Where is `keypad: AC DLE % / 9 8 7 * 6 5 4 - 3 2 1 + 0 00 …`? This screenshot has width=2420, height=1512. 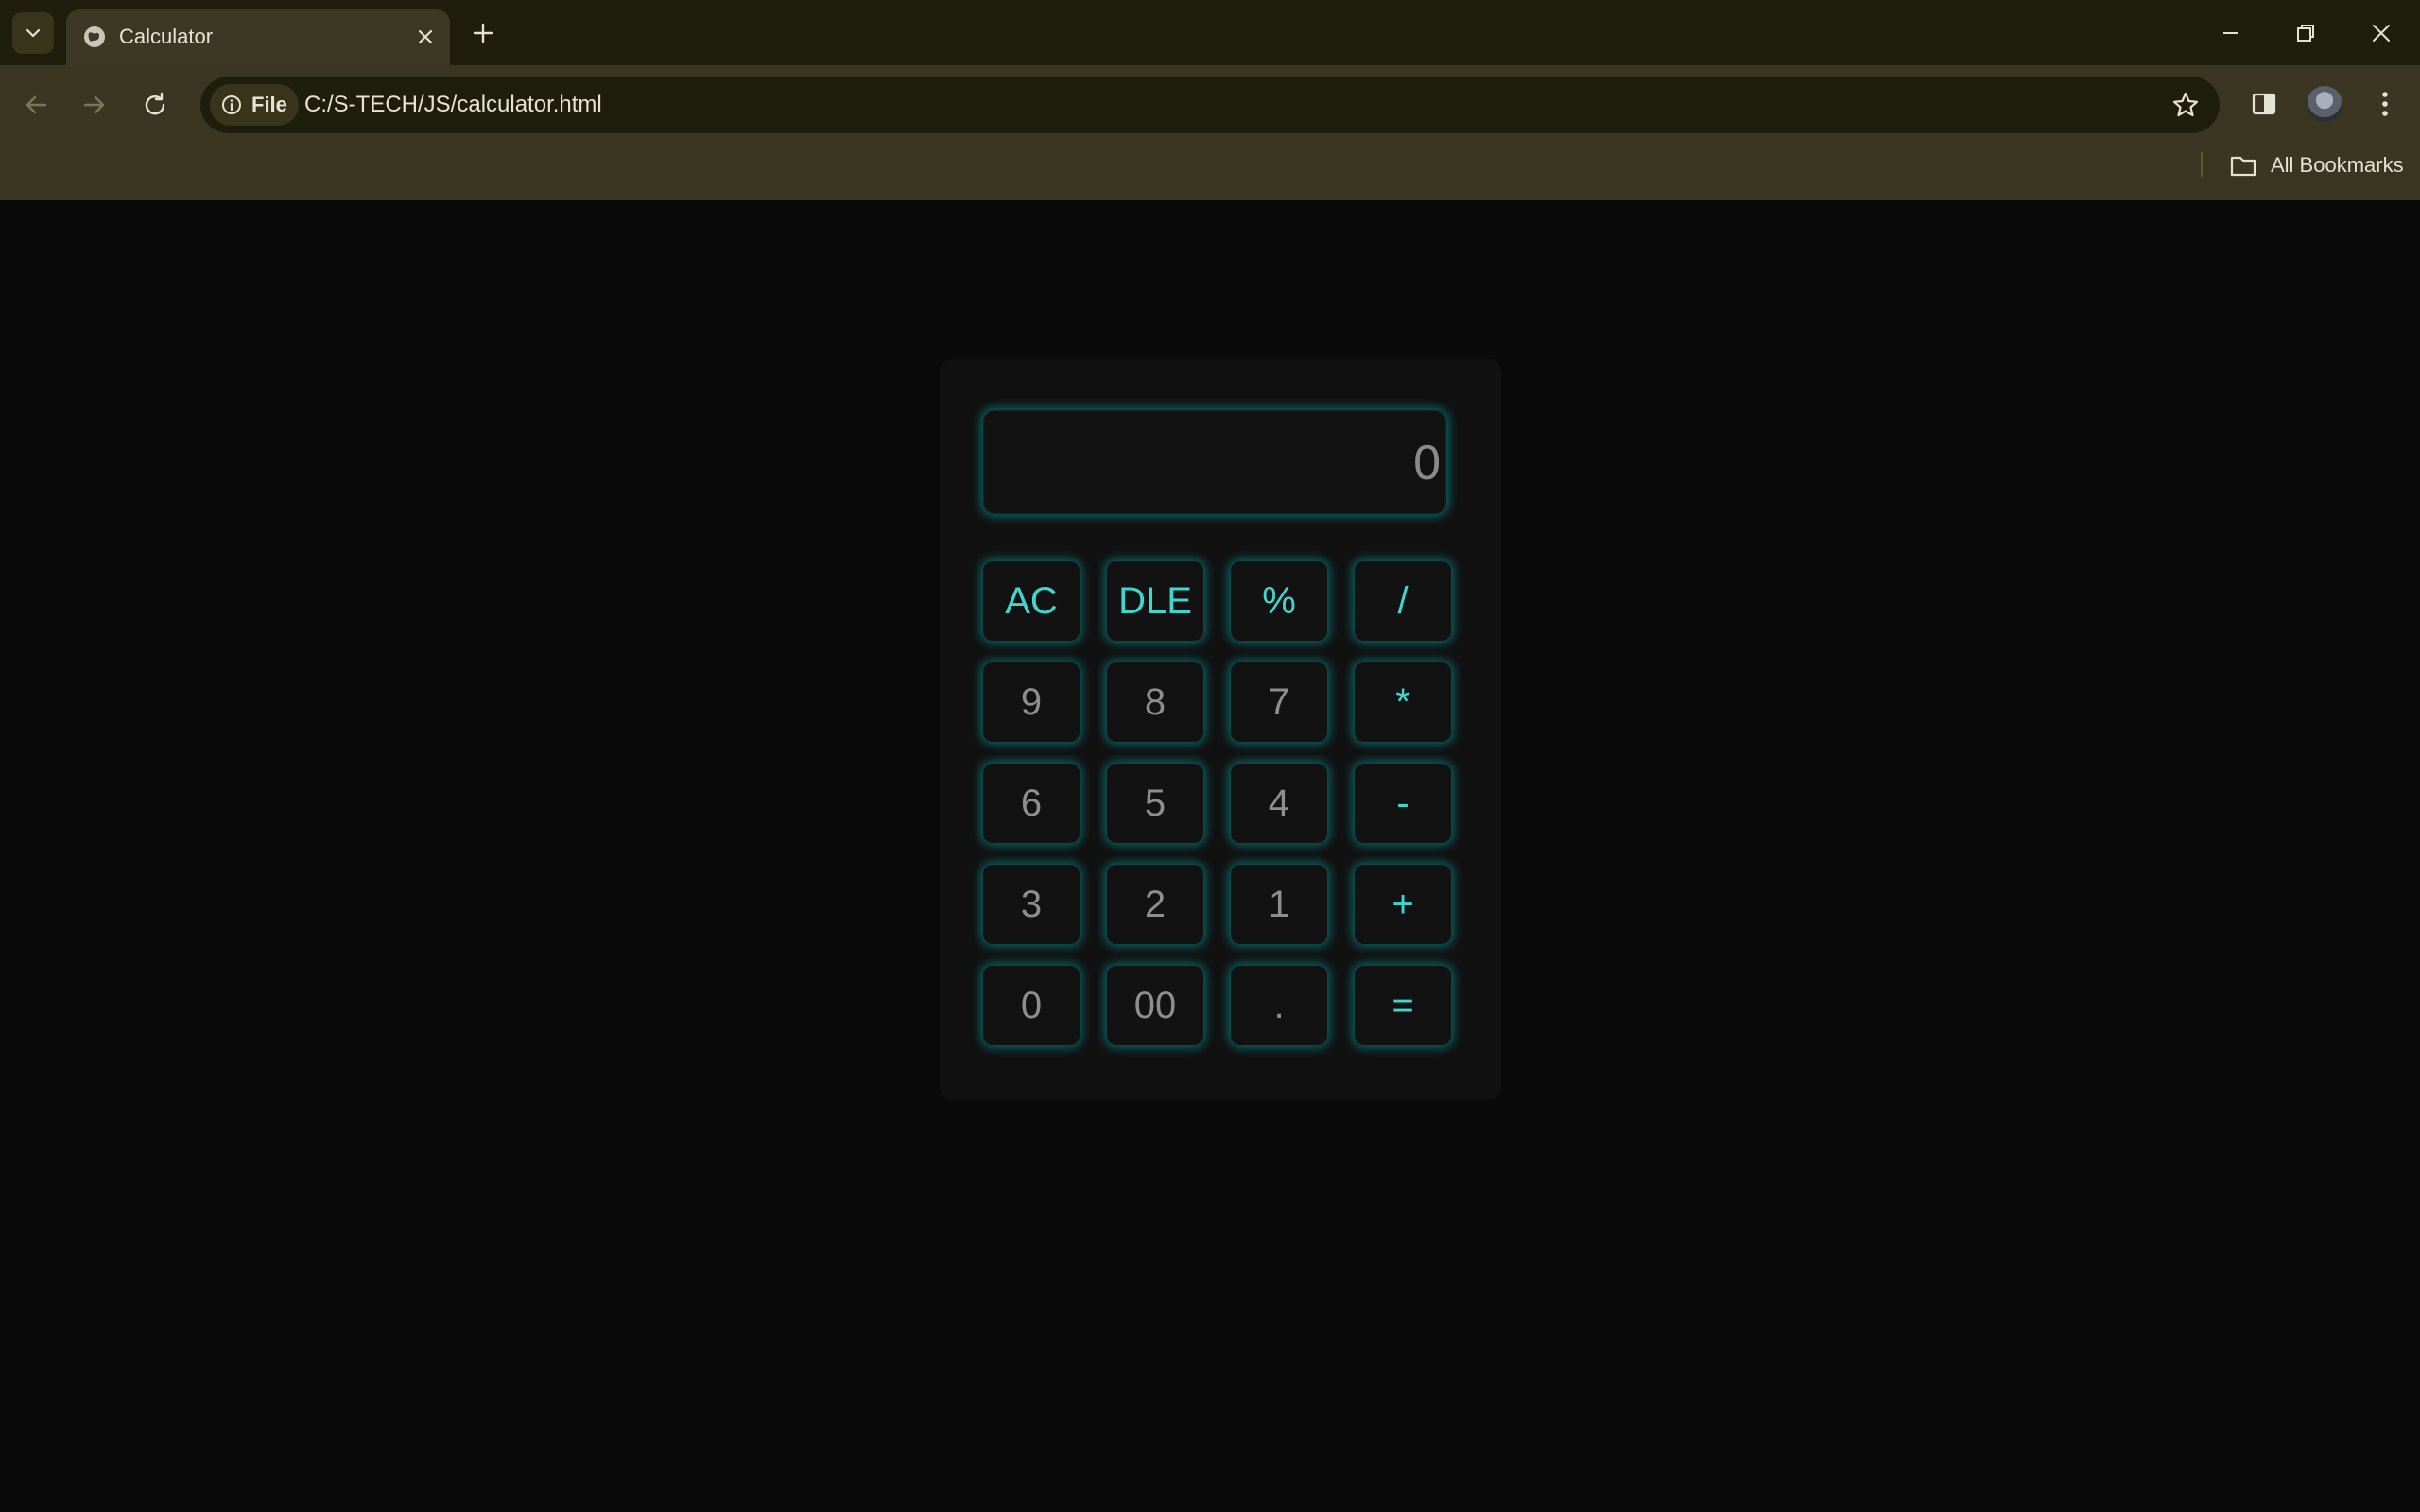
keypad: AC DLE % / 9 8 7 * 6 5 4 - 3 2 1 + 0 00 … is located at coordinates (1220, 812).